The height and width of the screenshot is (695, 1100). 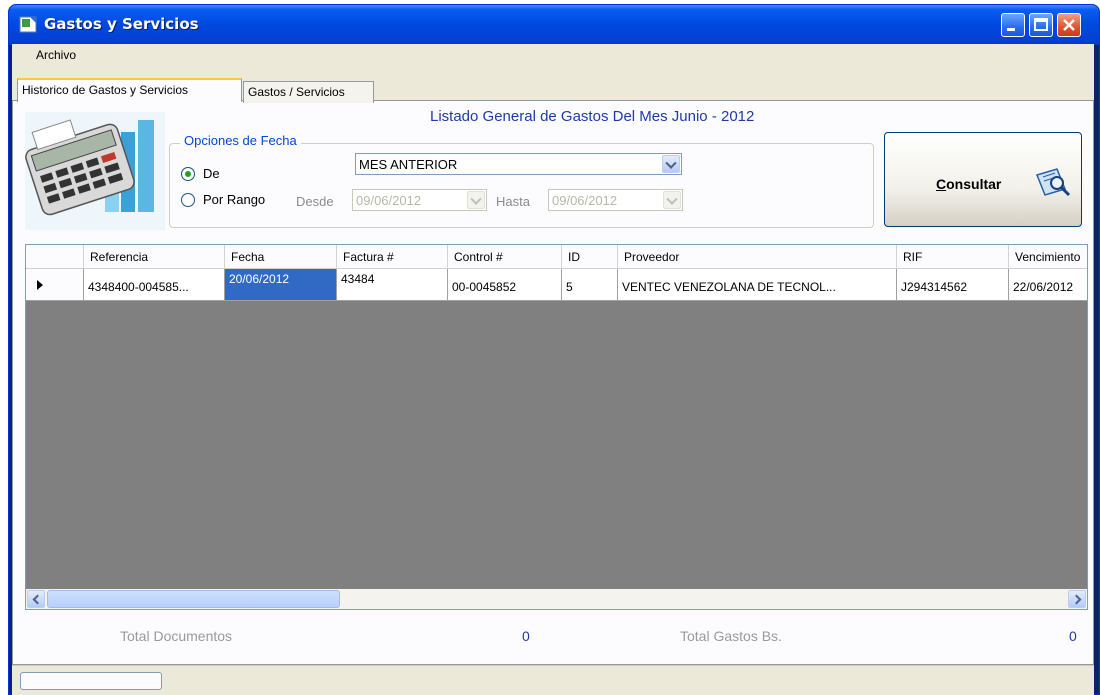 What do you see at coordinates (296, 92) in the screenshot?
I see `tab-gastos-servicios-label: Gastos / Servicios` at bounding box center [296, 92].